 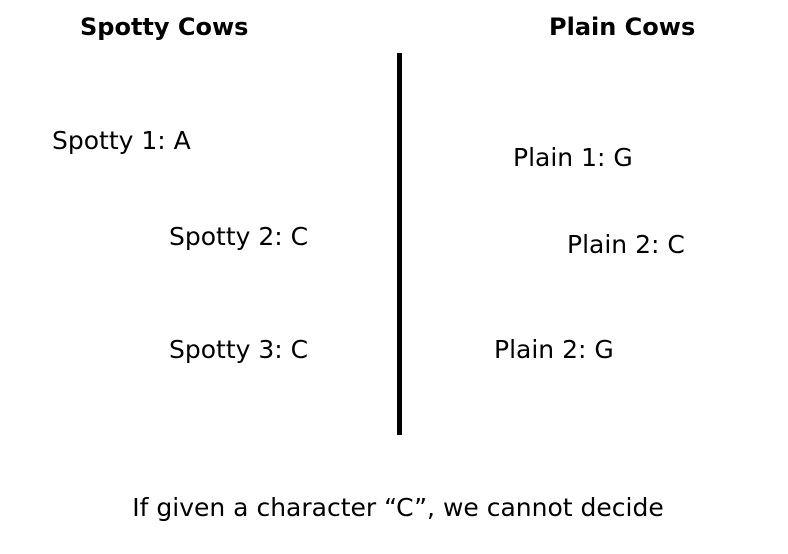 What do you see at coordinates (626, 244) in the screenshot?
I see `plain-cow-entry-2: Plain 2: C` at bounding box center [626, 244].